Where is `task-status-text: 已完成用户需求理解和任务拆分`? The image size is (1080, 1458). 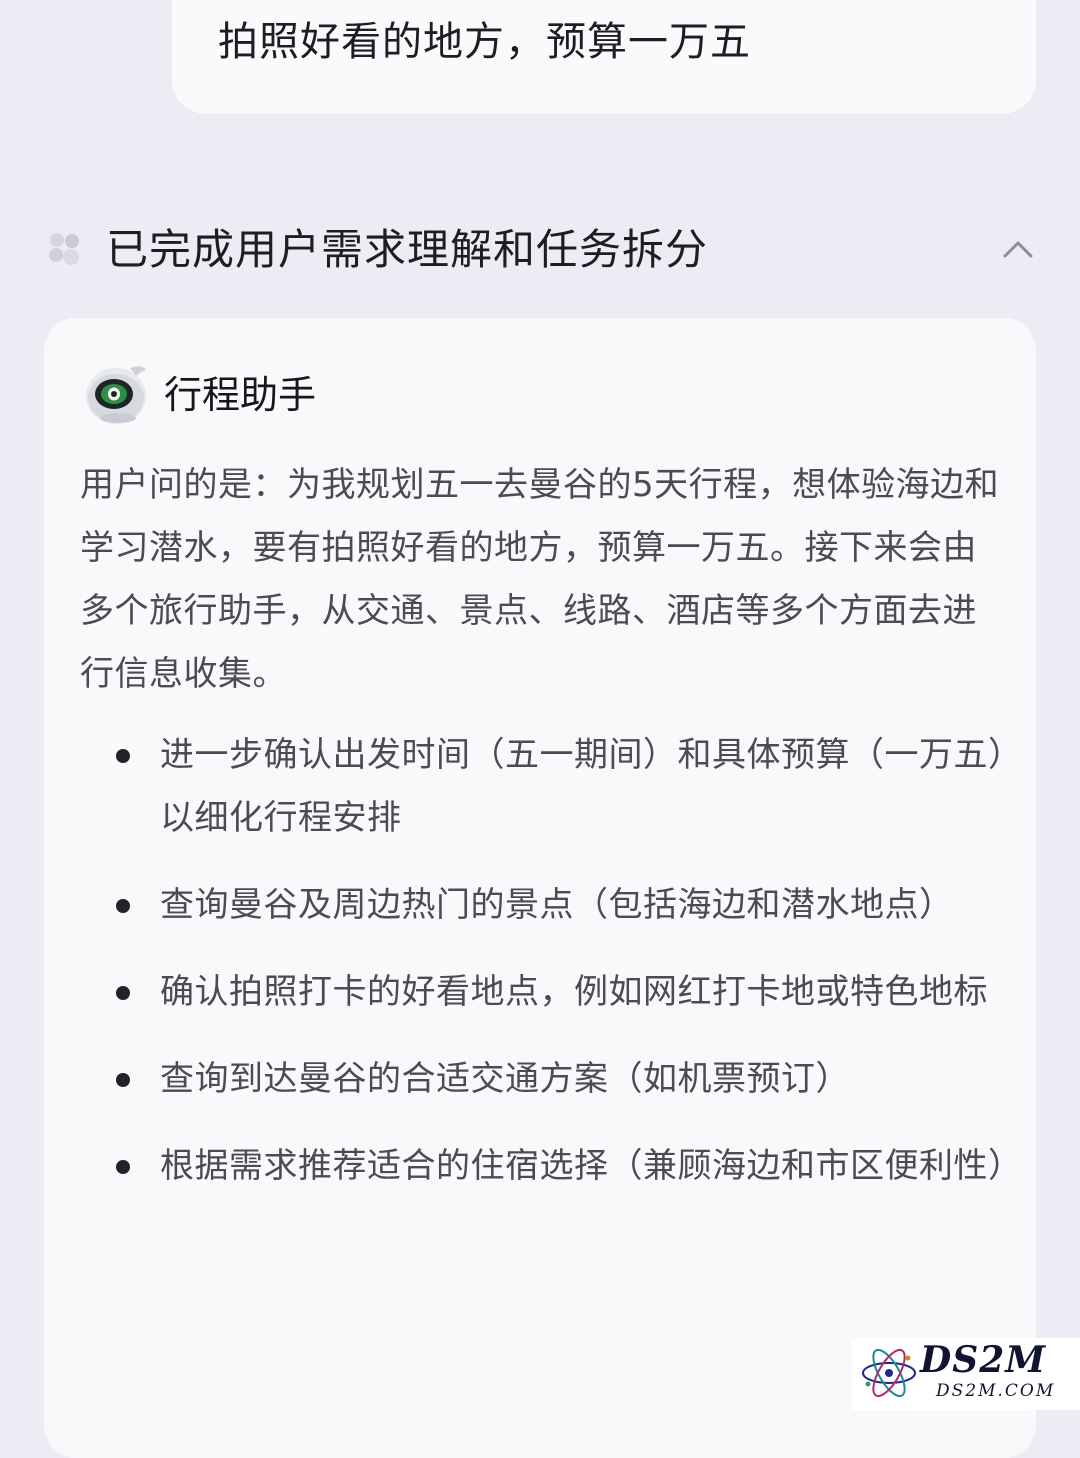
task-status-text: 已完成用户需求理解和任务拆分 is located at coordinates (407, 249).